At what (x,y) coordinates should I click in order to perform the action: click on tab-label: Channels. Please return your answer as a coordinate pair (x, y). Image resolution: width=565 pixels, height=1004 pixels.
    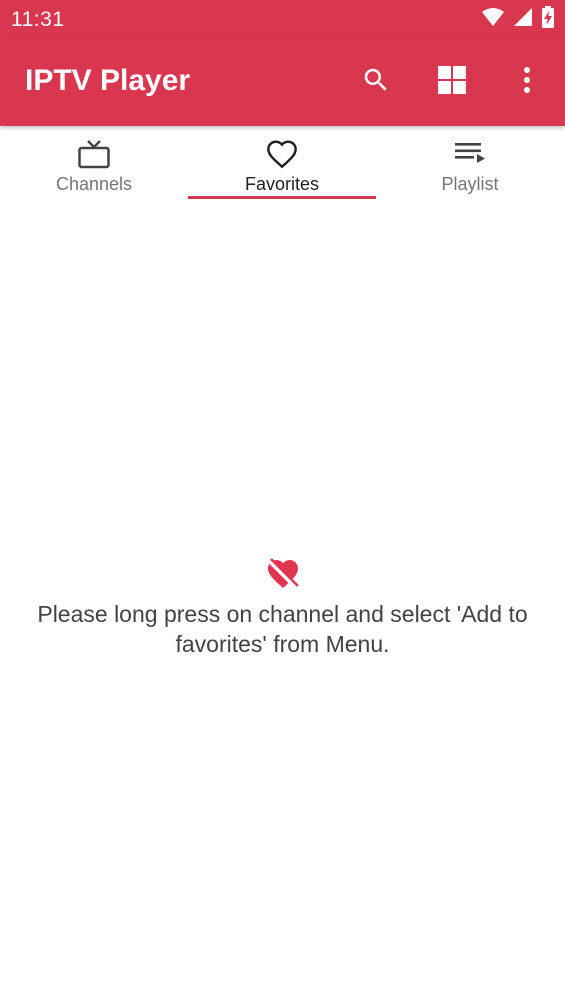
    Looking at the image, I should click on (94, 184).